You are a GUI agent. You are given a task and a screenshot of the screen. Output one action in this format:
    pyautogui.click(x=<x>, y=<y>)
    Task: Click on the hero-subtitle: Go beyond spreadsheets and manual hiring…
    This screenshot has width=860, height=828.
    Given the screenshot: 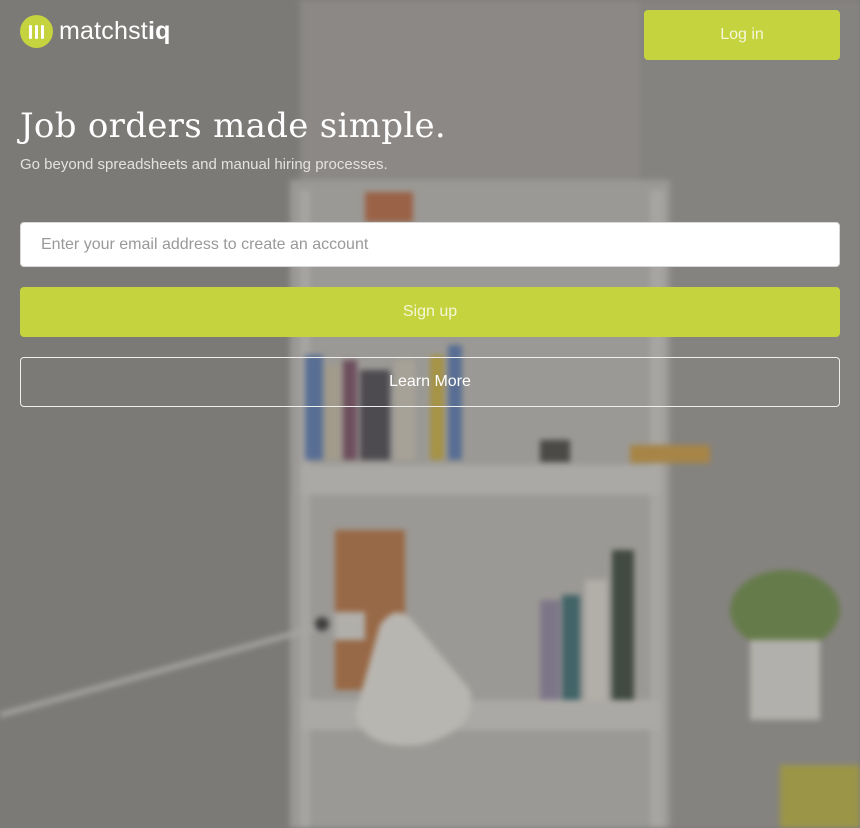 What is the action you would take?
    pyautogui.click(x=204, y=164)
    